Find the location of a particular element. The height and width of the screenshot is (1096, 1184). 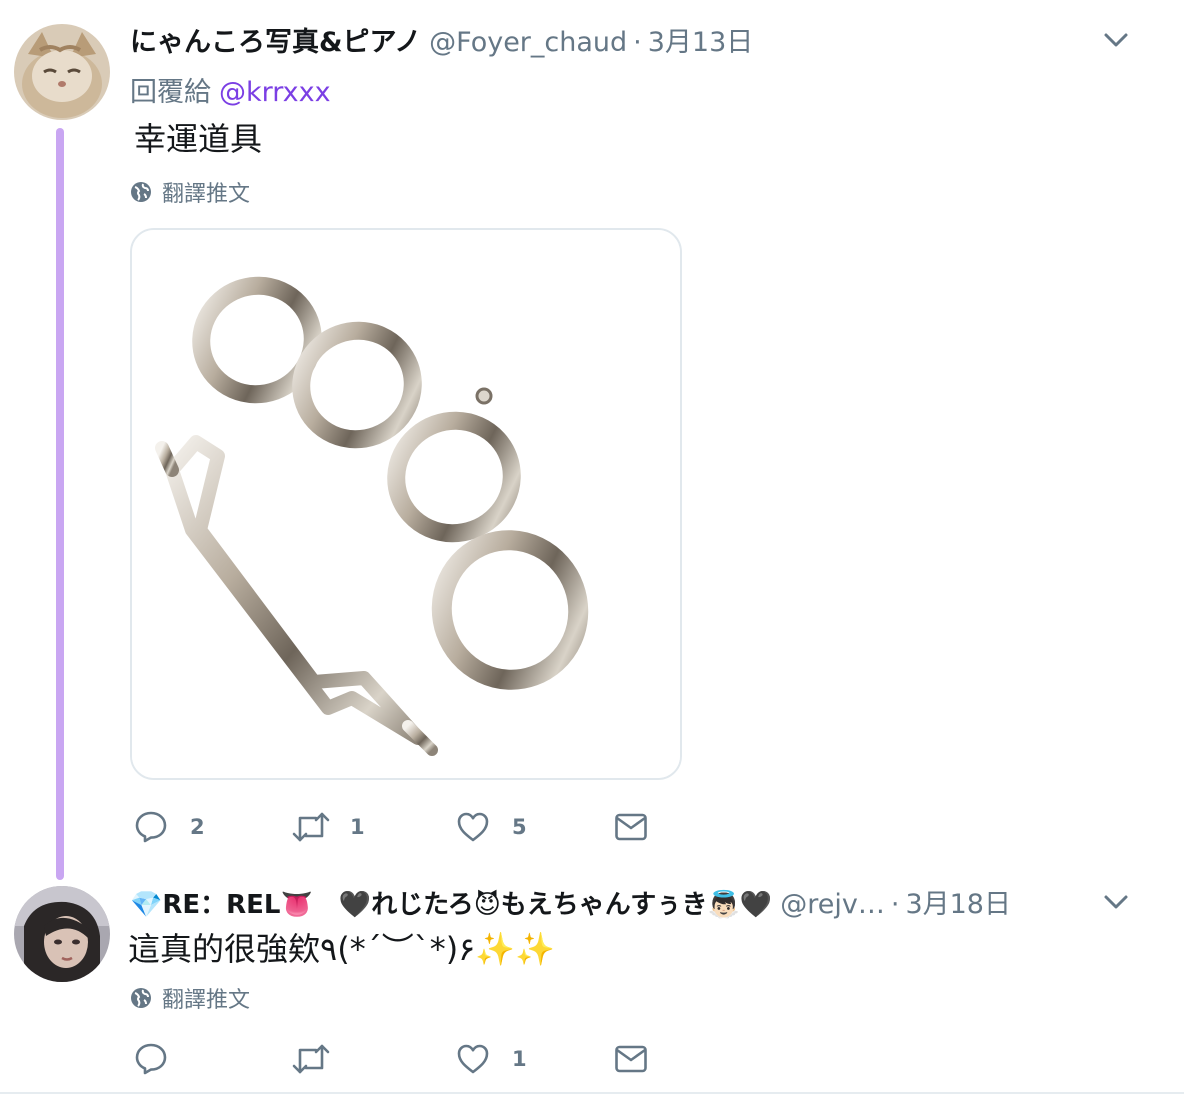

retweet-button: 1 is located at coordinates (328, 827).